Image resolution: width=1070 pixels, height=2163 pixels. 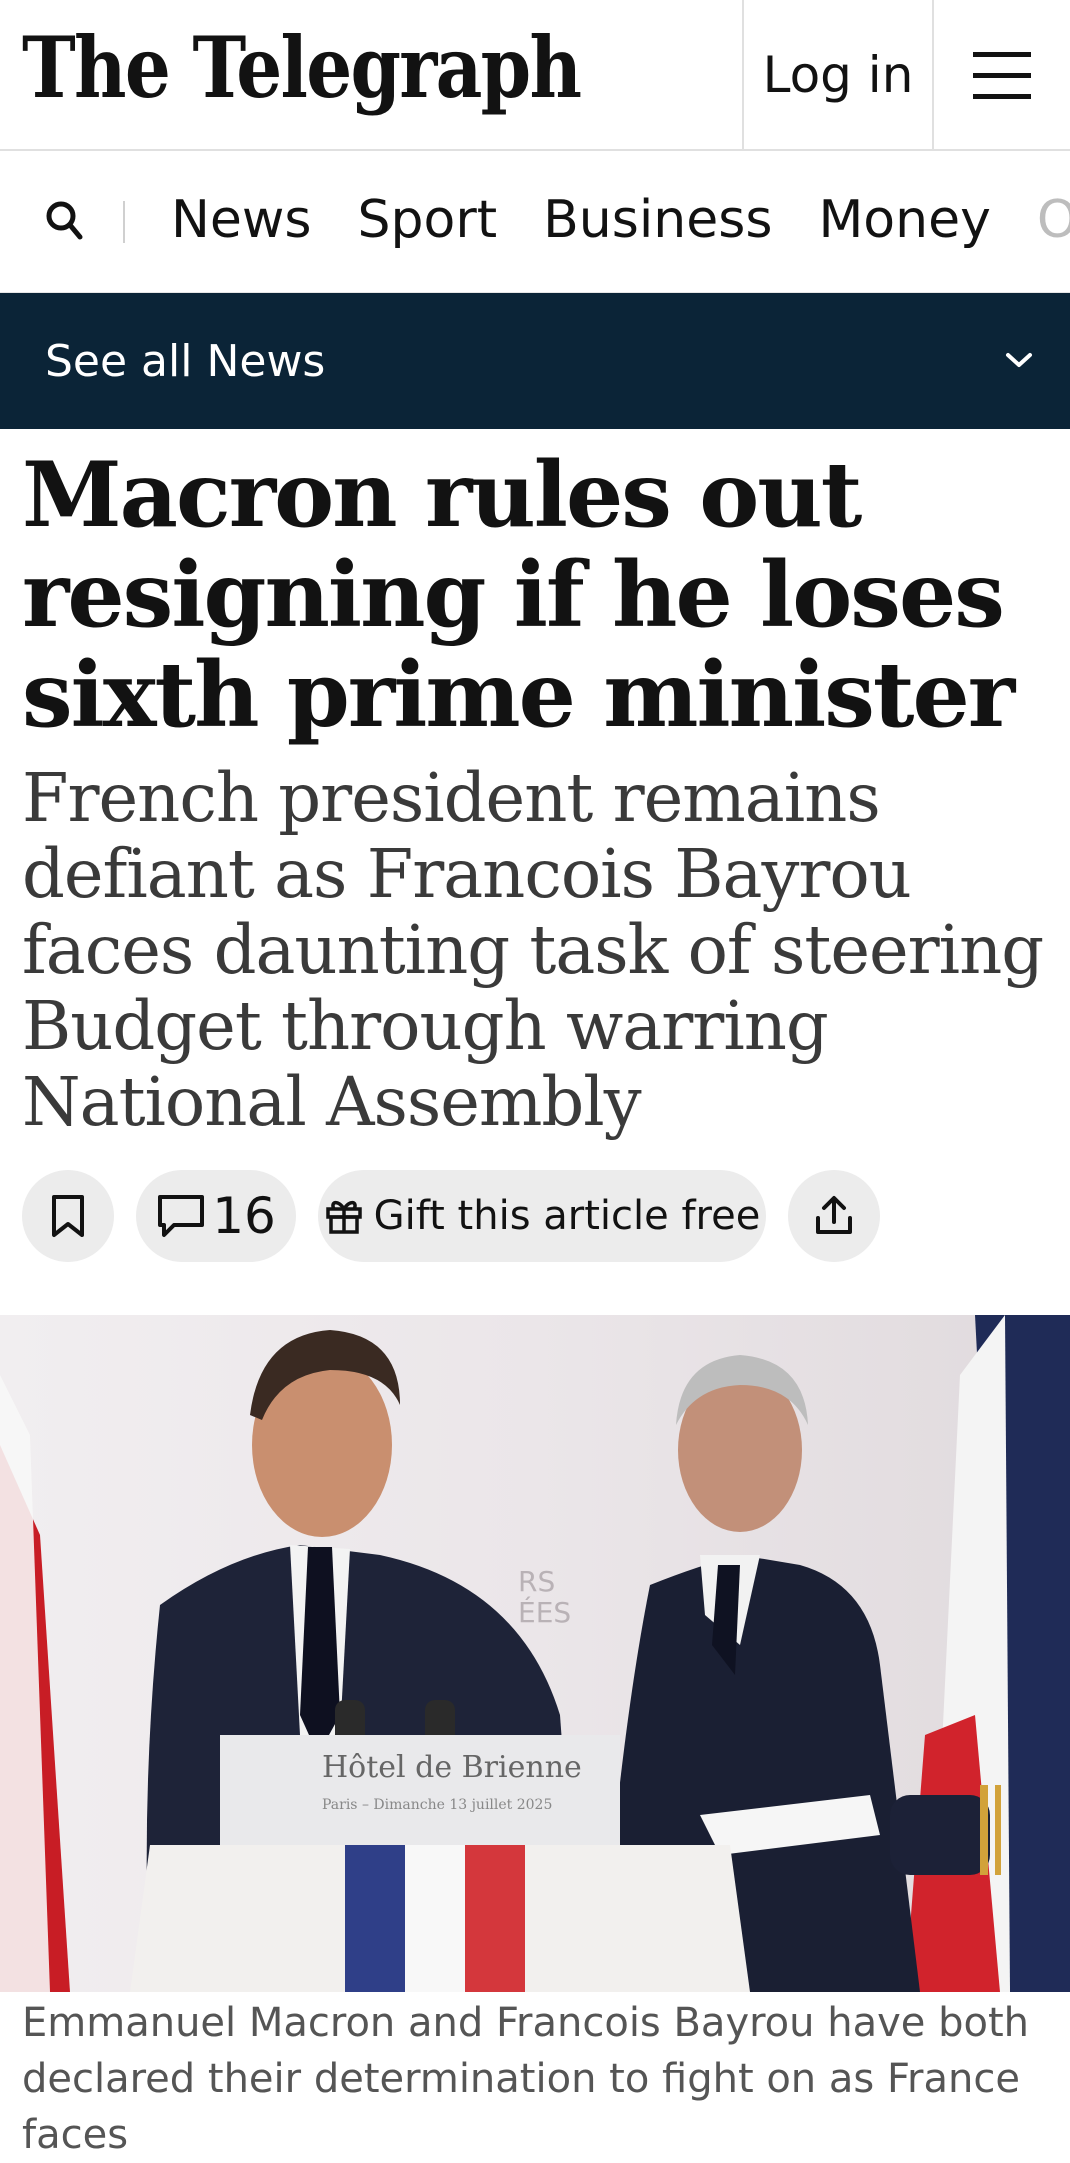 I want to click on gift-label: Gift this article free, so click(x=567, y=1216).